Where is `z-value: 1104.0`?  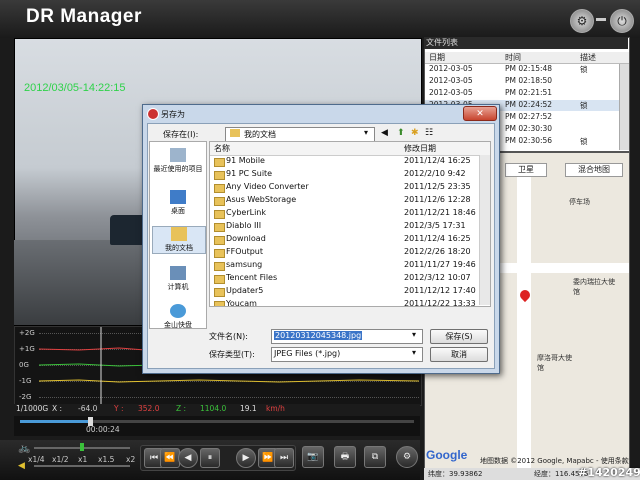 z-value: 1104.0 is located at coordinates (213, 408).